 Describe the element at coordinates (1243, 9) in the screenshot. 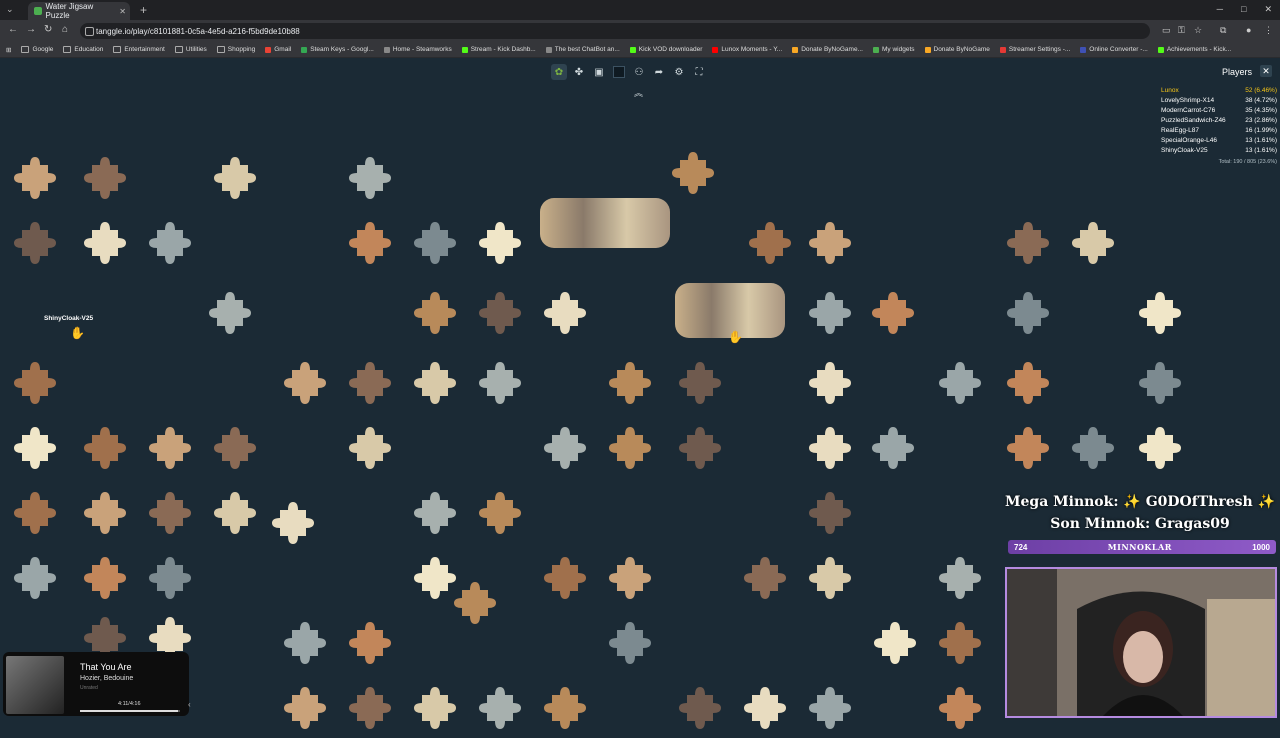

I see `maximize-icon: □` at that location.